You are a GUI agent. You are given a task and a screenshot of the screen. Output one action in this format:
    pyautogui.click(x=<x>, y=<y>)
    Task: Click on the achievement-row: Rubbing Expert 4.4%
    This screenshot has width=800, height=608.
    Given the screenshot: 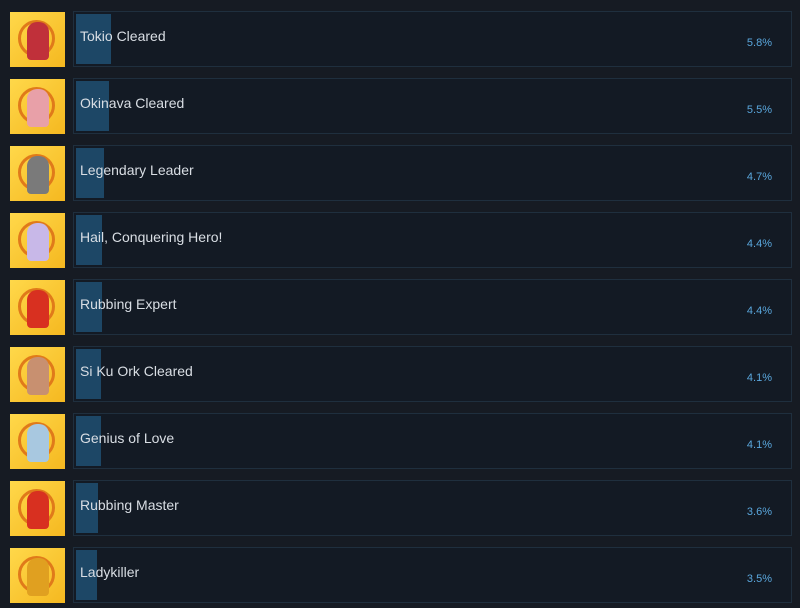 What is the action you would take?
    pyautogui.click(x=401, y=307)
    